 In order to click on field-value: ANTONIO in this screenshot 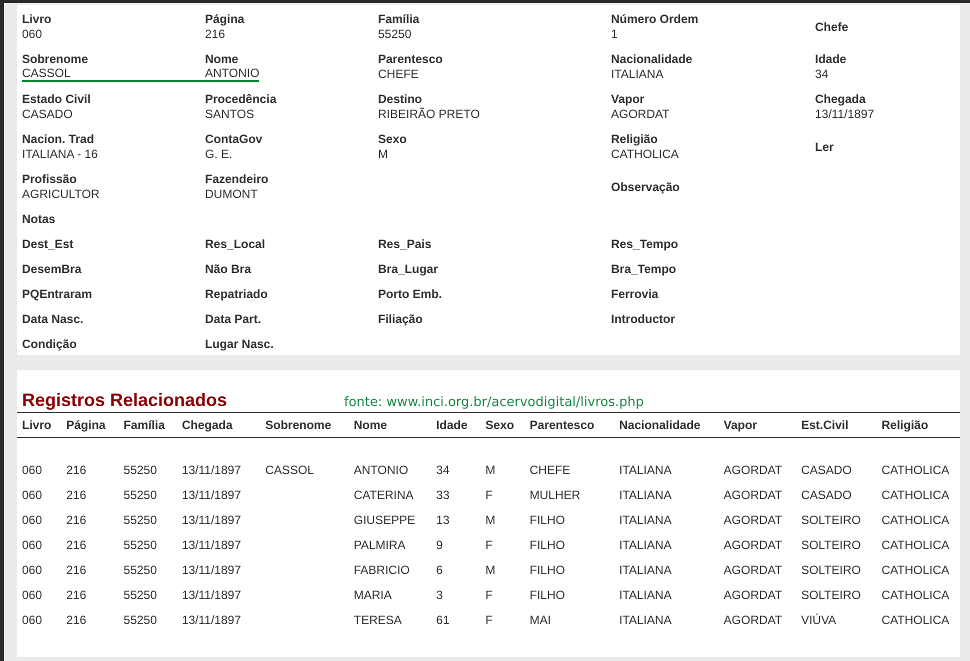, I will do `click(232, 74)`.